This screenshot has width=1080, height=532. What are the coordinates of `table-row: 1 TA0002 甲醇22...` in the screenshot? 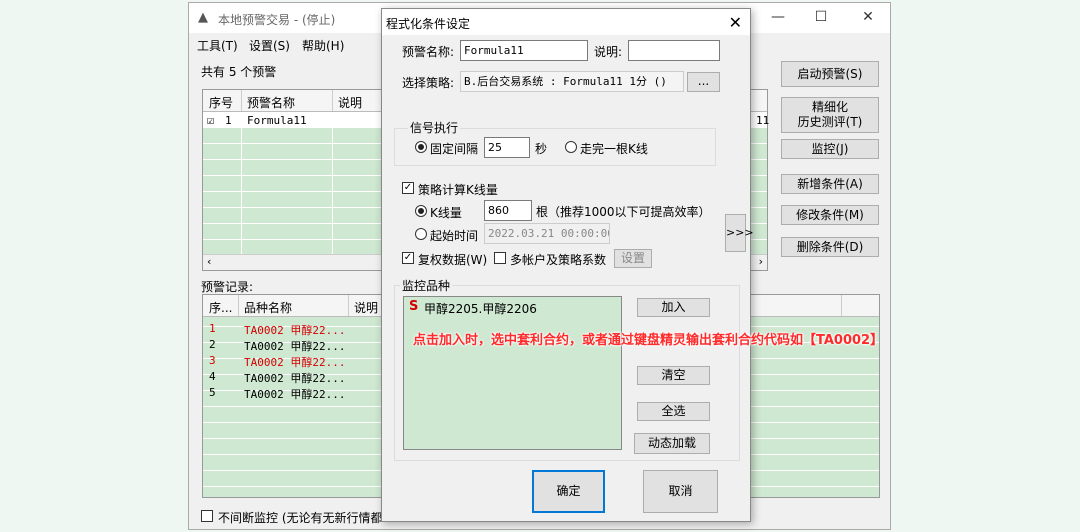 It's located at (303, 329).